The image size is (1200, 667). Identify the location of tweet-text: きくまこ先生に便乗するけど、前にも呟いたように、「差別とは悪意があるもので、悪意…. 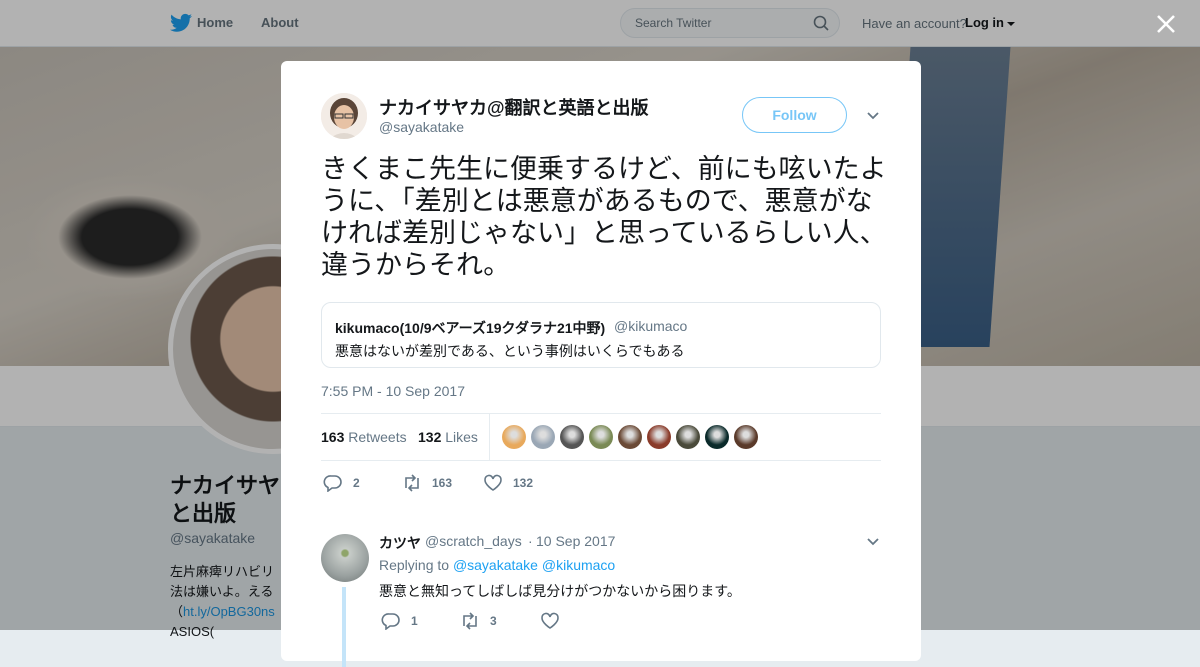
(604, 217).